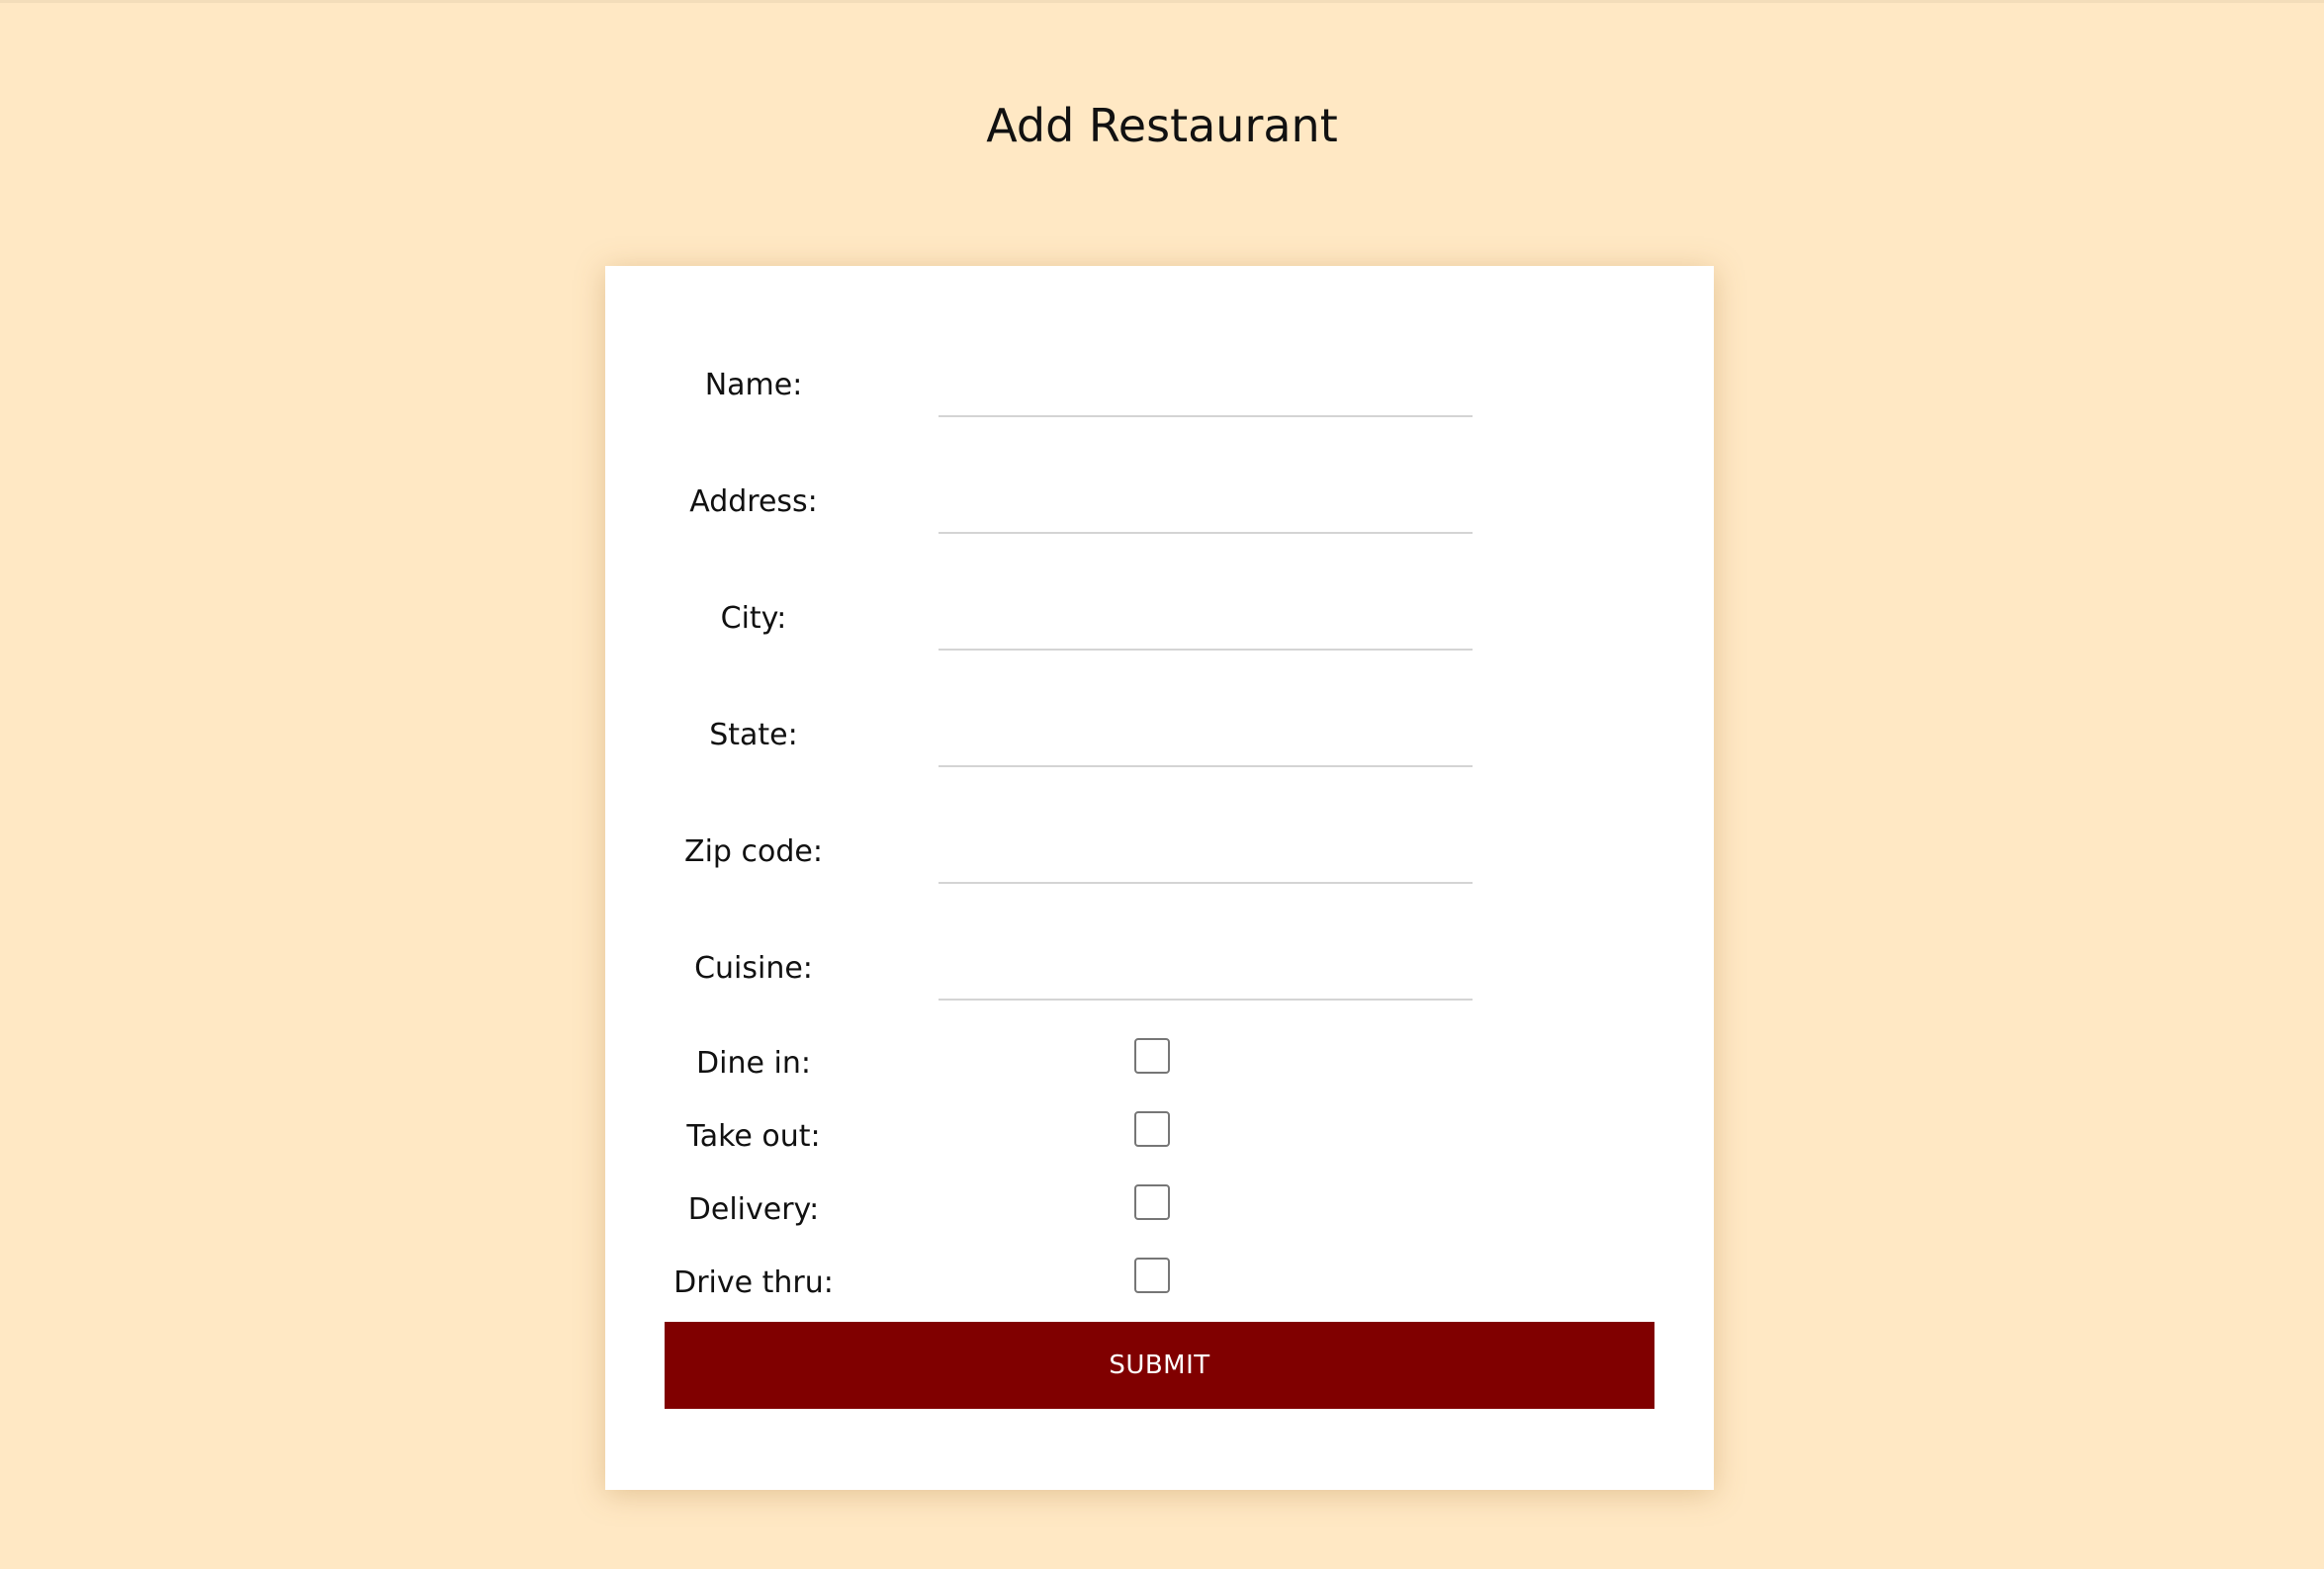  What do you see at coordinates (753, 618) in the screenshot?
I see `city-label: City:` at bounding box center [753, 618].